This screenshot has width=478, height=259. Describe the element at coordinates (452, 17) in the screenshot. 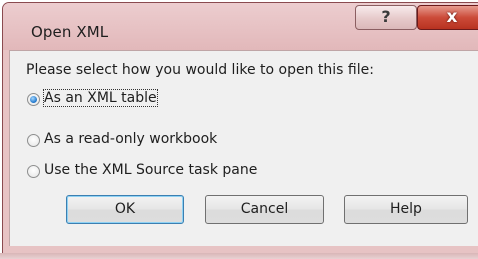

I see `close-icon: x` at that location.